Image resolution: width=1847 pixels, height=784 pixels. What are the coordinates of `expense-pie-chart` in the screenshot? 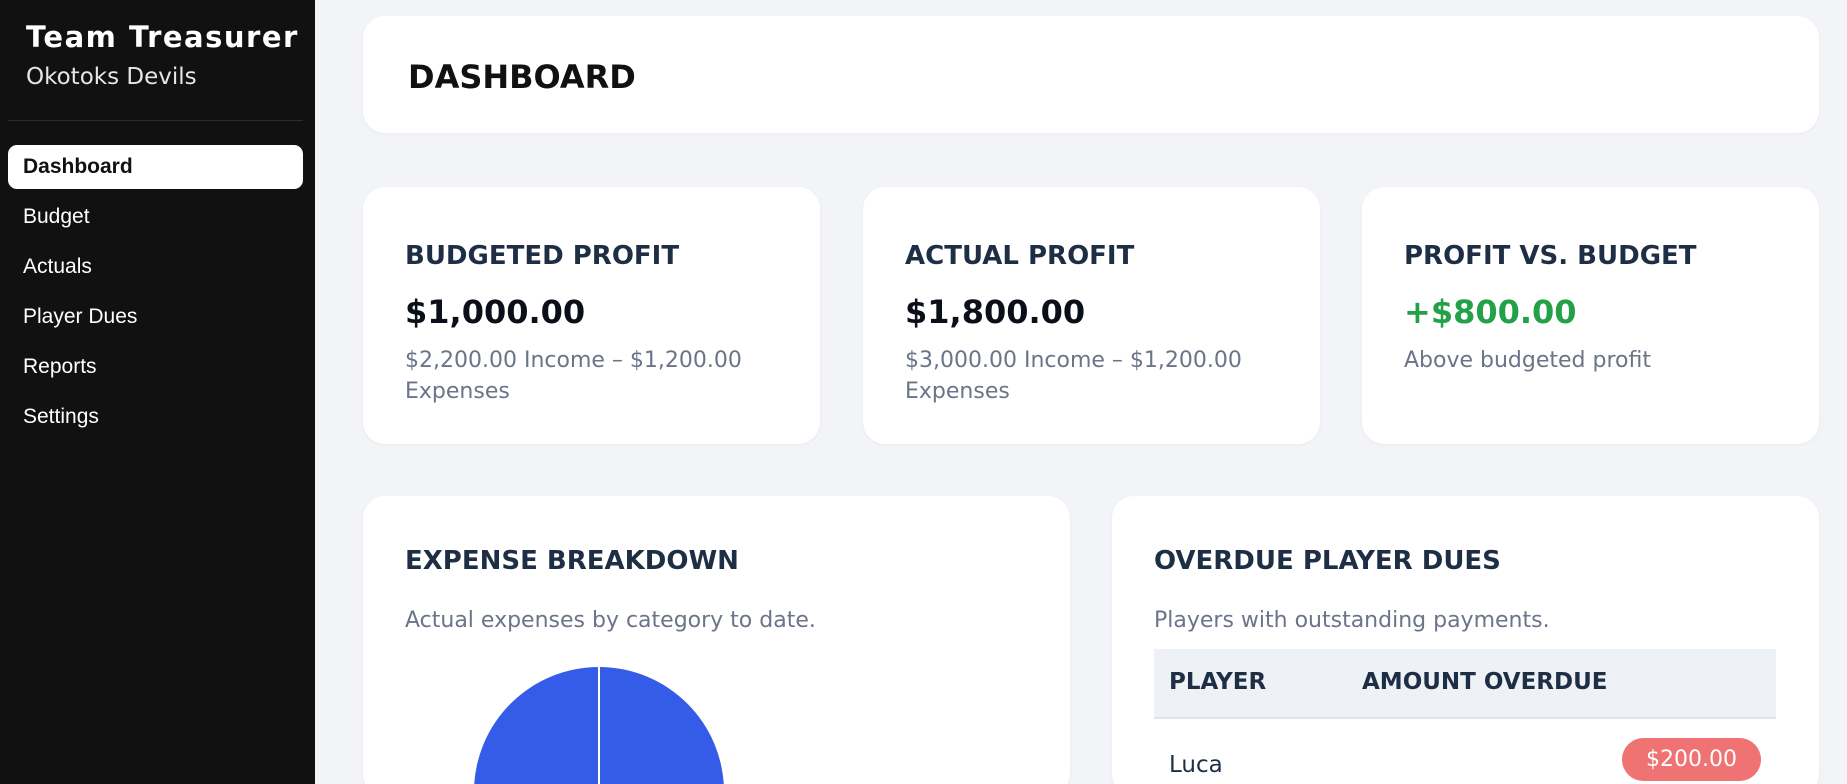 It's located at (599, 725).